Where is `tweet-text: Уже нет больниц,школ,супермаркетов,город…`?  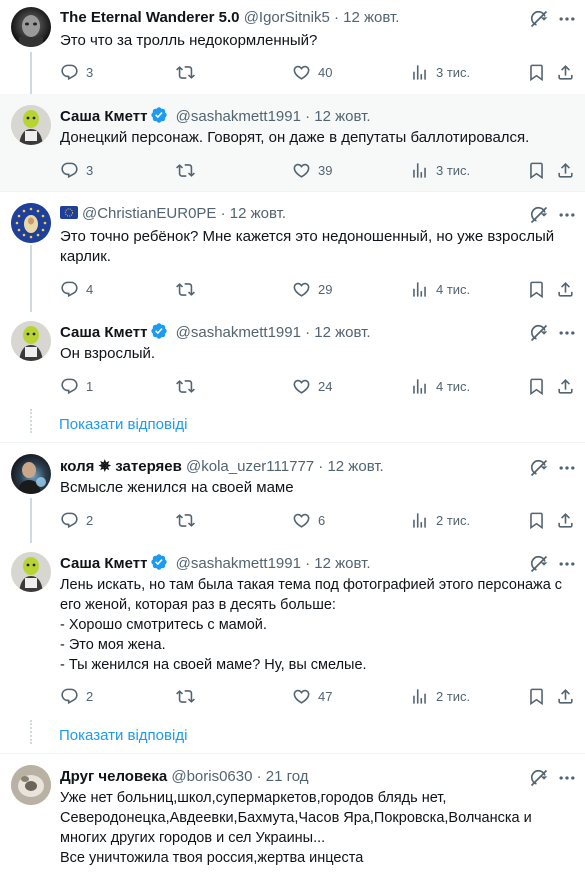 tweet-text: Уже нет больниц,школ,супермаркетов,город… is located at coordinates (296, 828).